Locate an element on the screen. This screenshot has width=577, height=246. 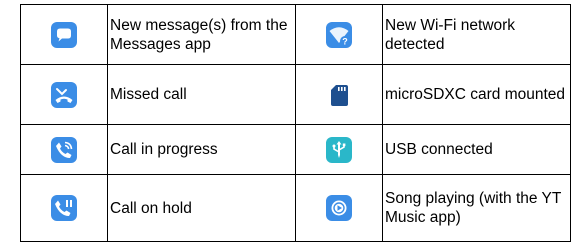
table-cell-description: Song playing (with the YT Music app) is located at coordinates (476, 208).